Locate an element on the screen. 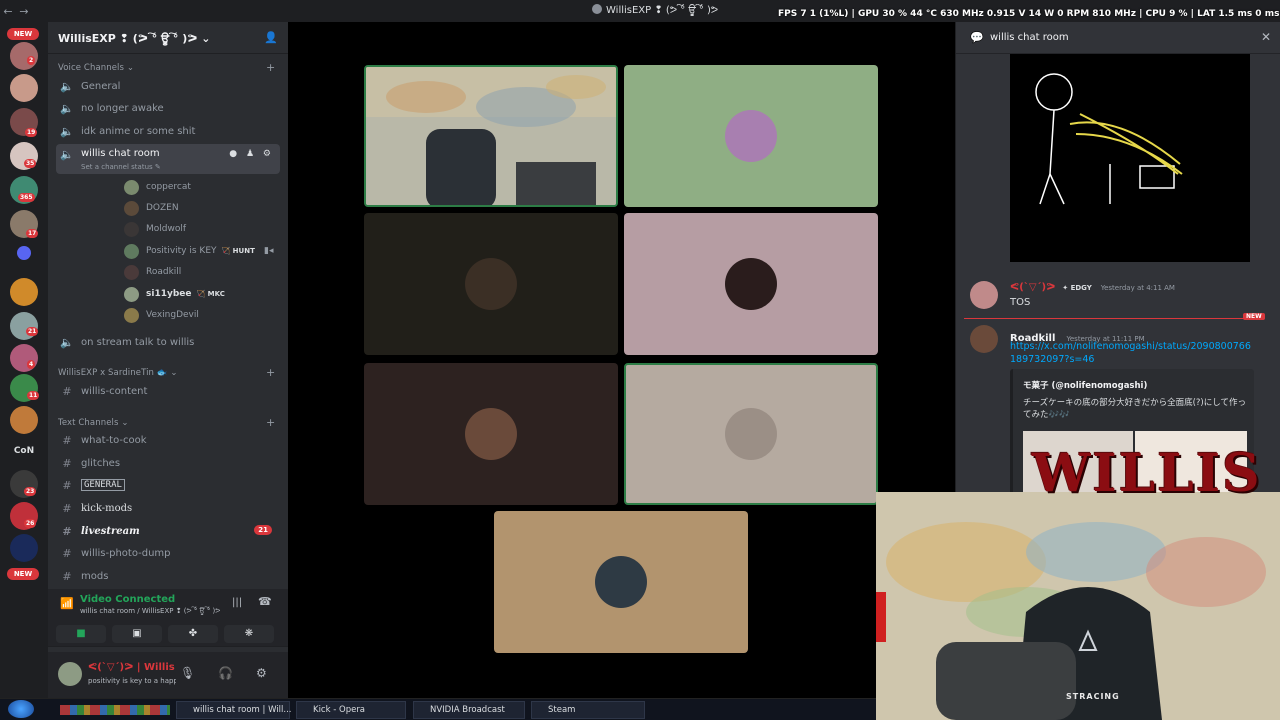  video-tile-webcam is located at coordinates (491, 136).